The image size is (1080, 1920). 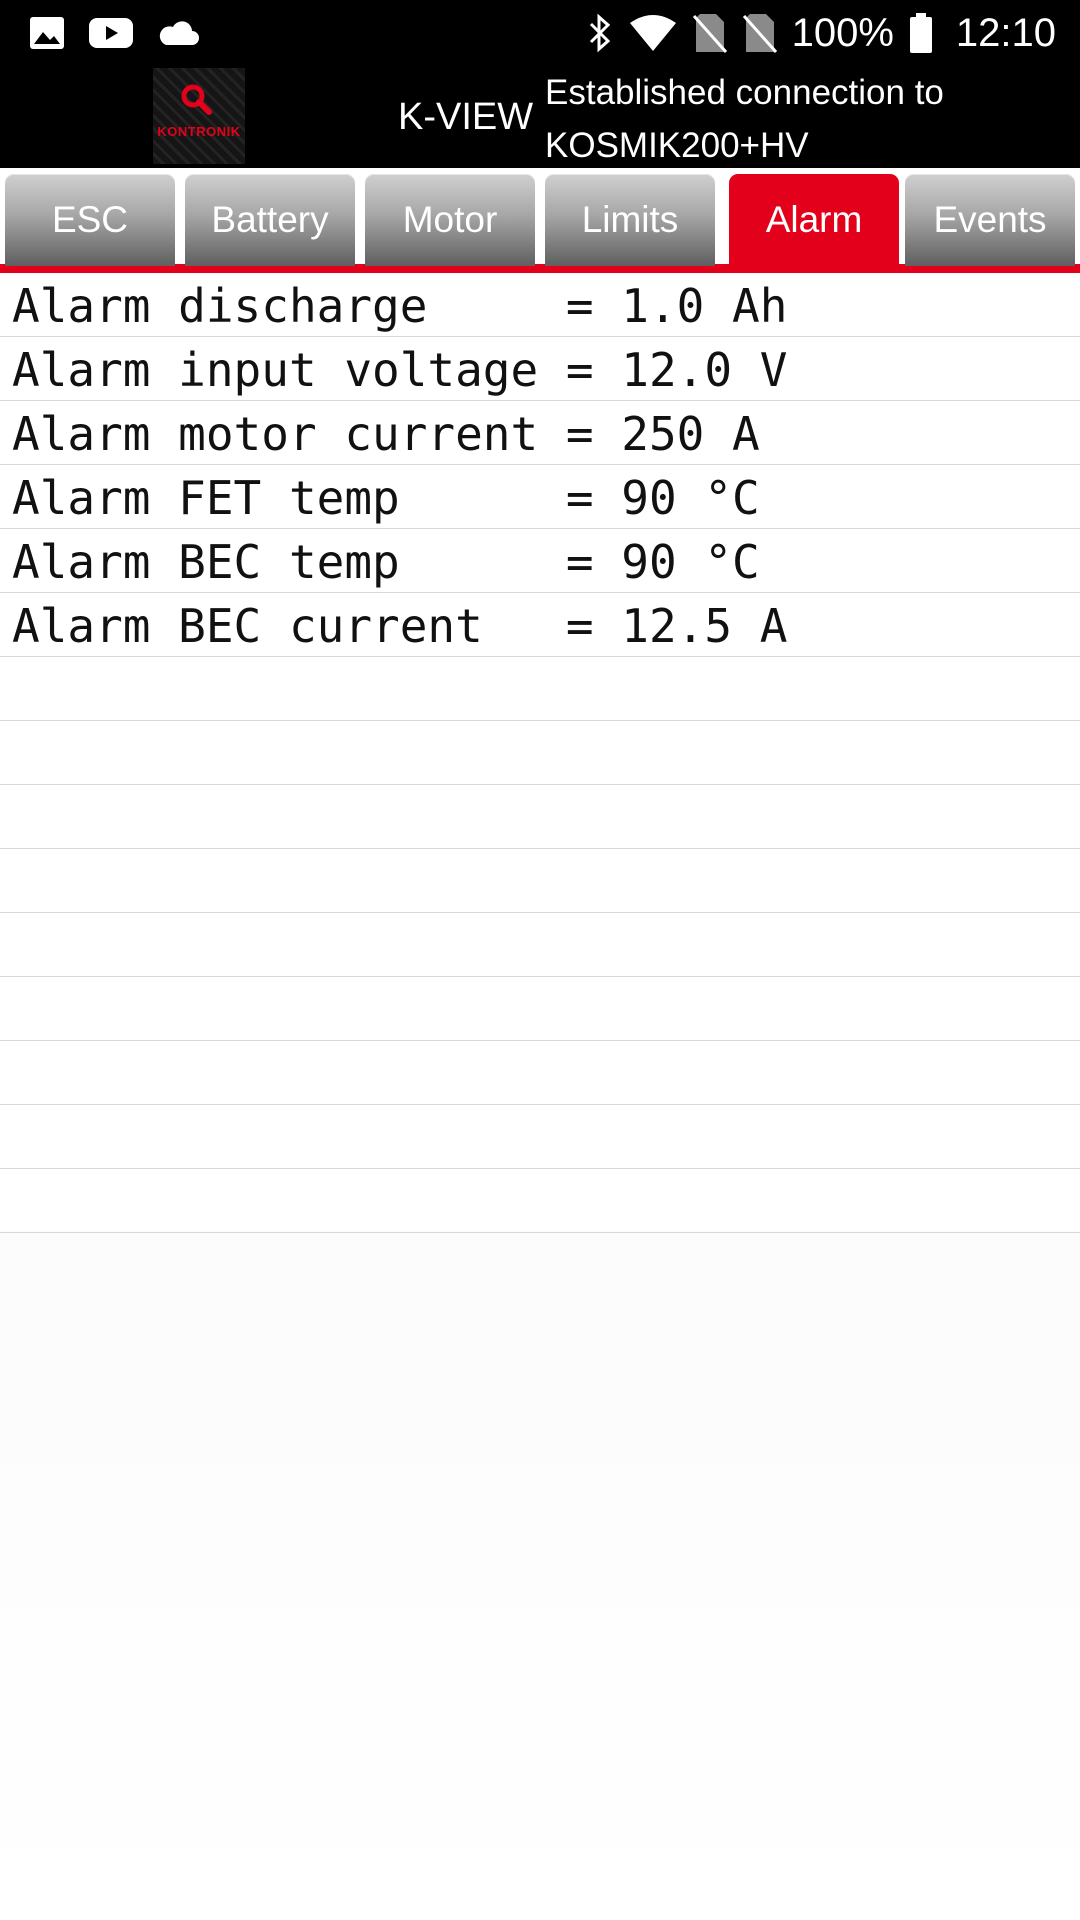 I want to click on tab-alarm: Alarm, so click(x=814, y=222).